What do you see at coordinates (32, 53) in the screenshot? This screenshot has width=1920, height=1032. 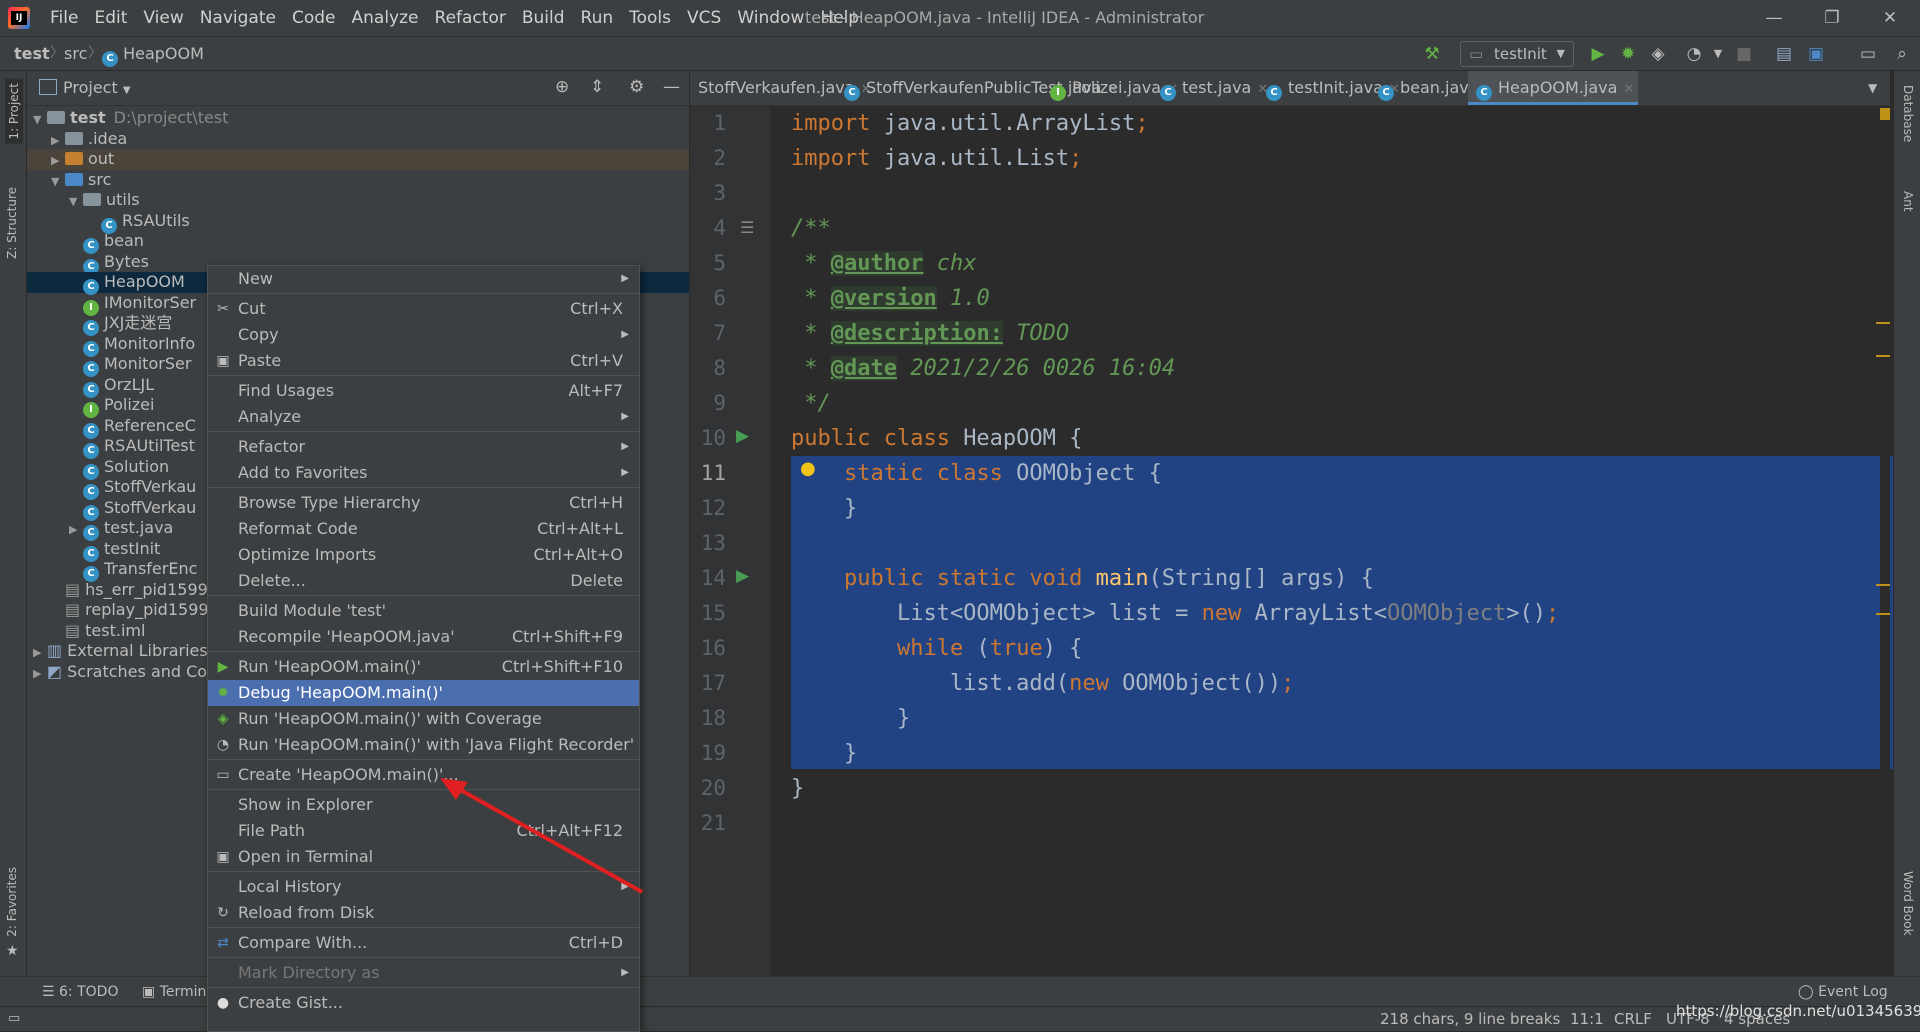 I see `breadcrumb-project: test` at bounding box center [32, 53].